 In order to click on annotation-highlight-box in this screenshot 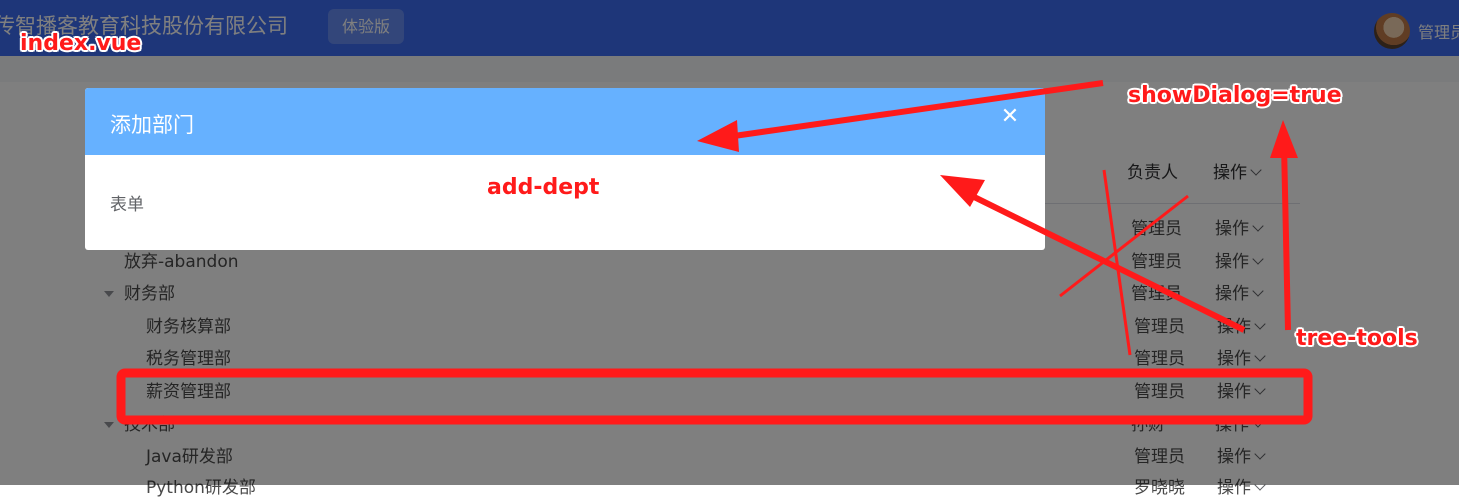, I will do `click(714, 396)`.